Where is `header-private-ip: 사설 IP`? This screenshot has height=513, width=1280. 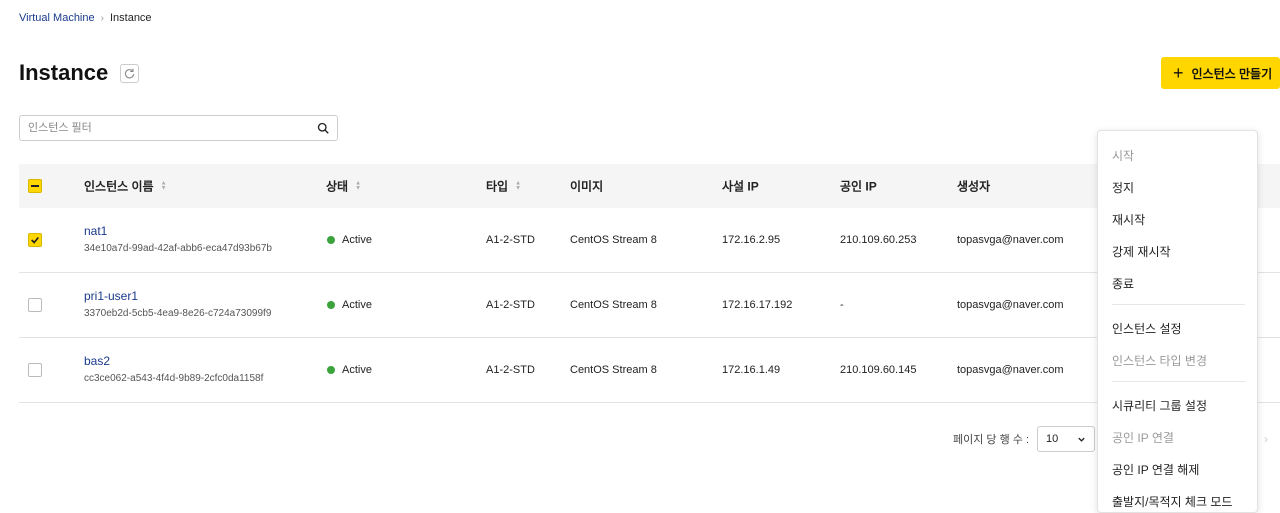
header-private-ip: 사설 IP is located at coordinates (740, 186).